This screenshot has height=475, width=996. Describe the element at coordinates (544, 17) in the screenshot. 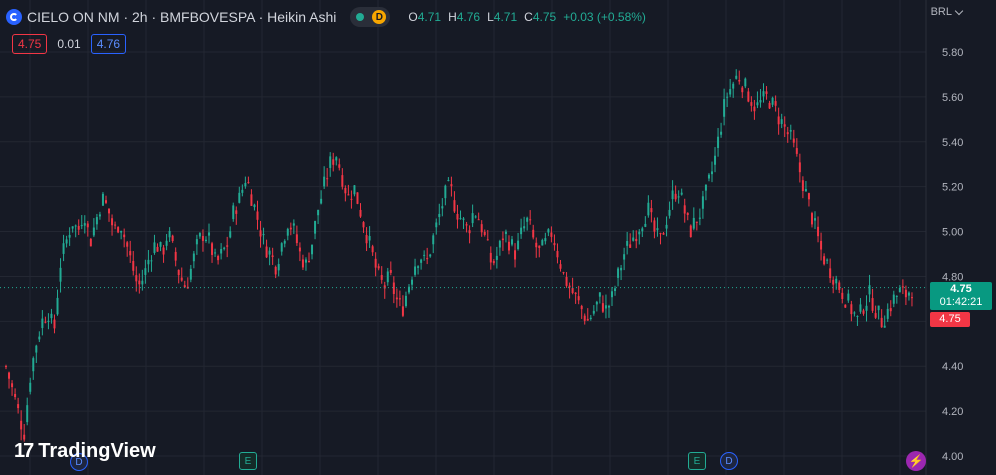

I see `close-value: 4.75` at that location.